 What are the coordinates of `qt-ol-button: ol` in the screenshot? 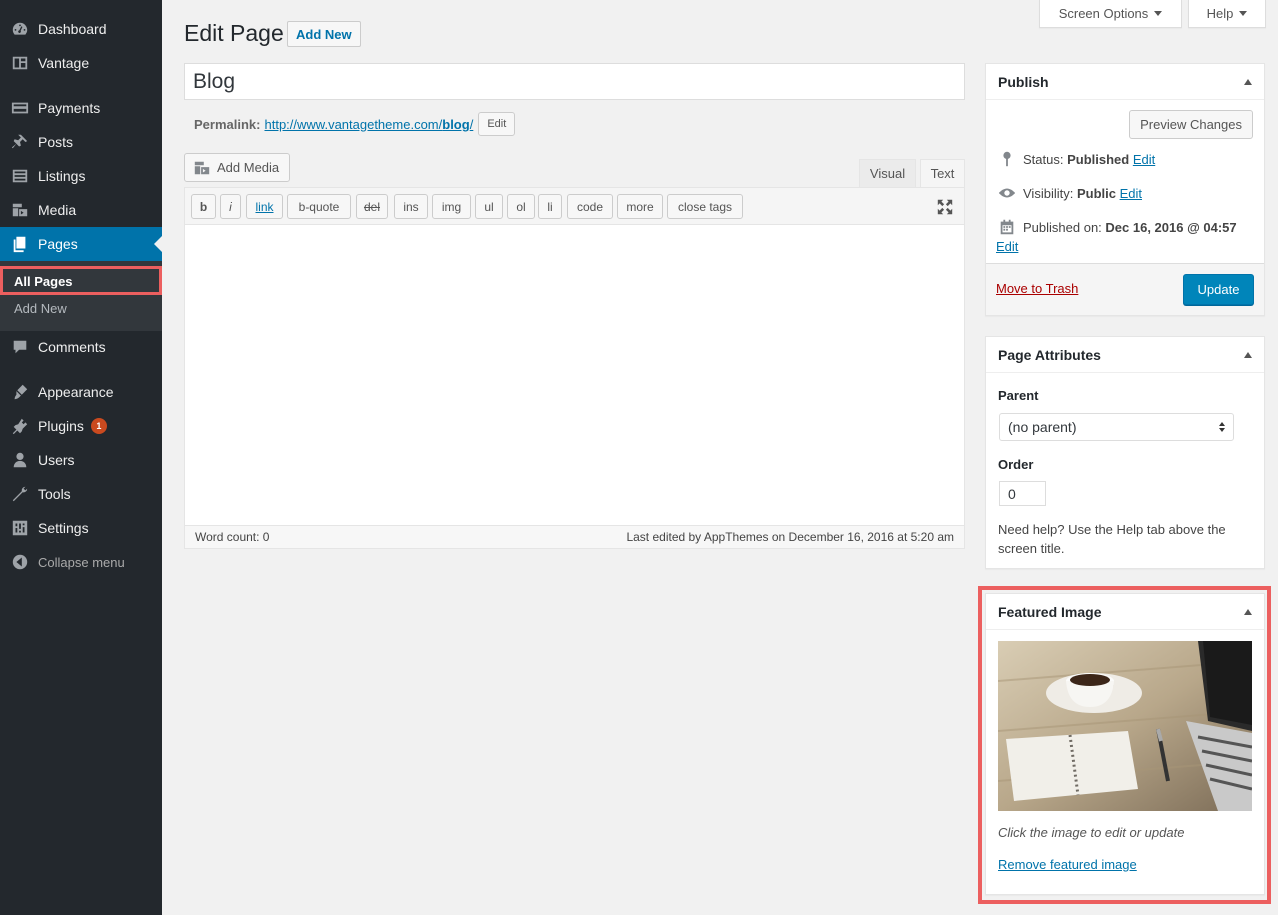 It's located at (521, 206).